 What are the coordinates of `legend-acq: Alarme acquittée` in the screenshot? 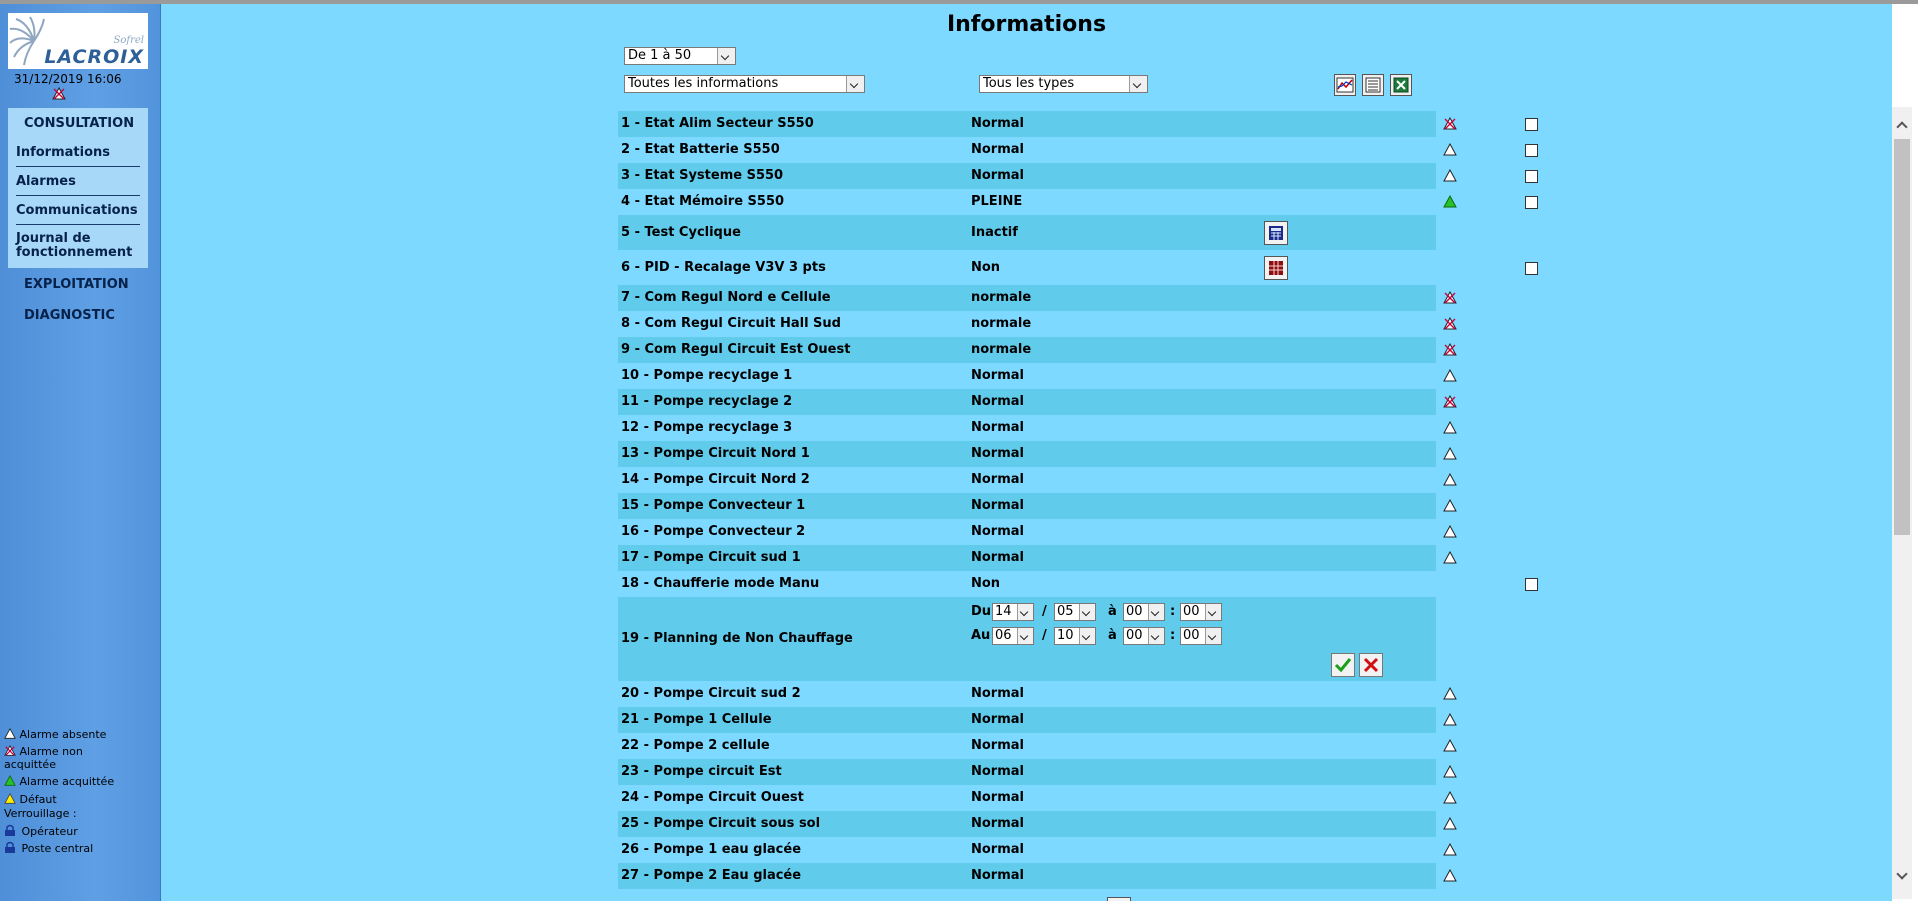 It's located at (67, 781).